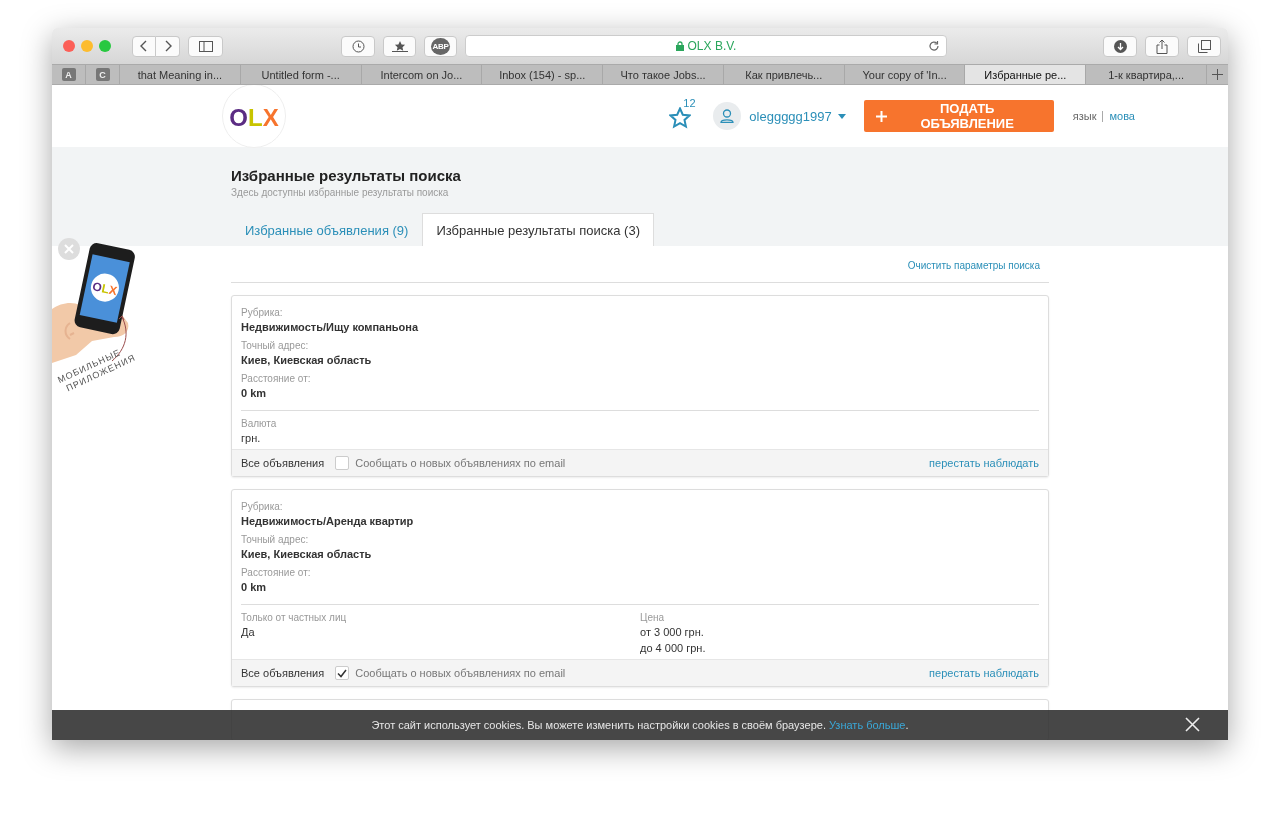 The image size is (1280, 814). Describe the element at coordinates (841, 116) in the screenshot. I see `caret-icon` at that location.